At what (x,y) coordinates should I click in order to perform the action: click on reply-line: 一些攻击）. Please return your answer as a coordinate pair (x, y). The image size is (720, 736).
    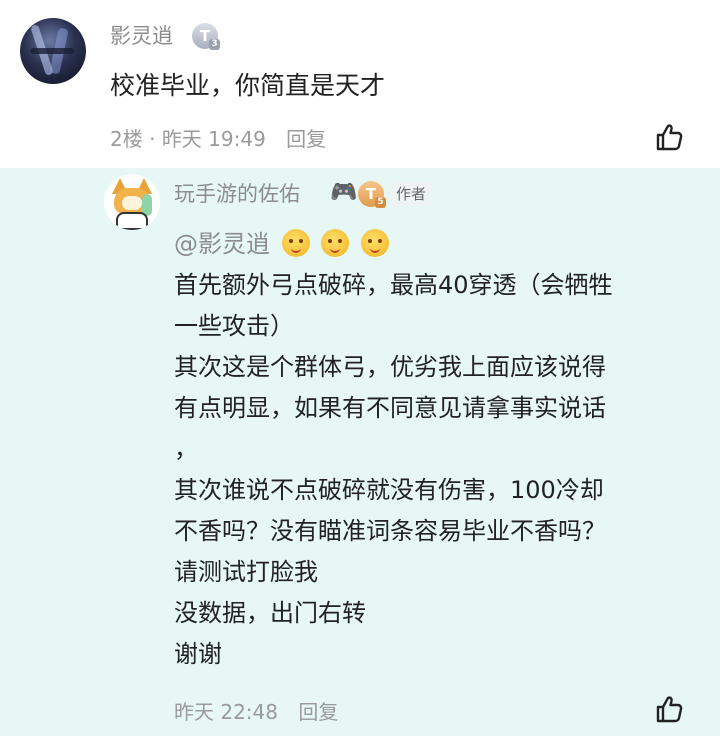
    Looking at the image, I should click on (234, 326).